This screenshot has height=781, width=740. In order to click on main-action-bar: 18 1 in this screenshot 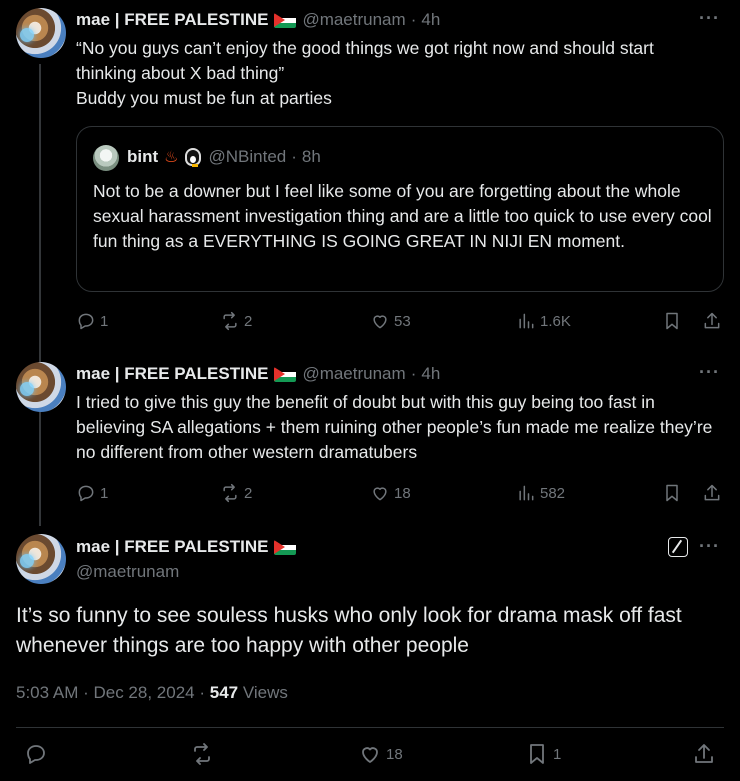, I will do `click(370, 757)`.